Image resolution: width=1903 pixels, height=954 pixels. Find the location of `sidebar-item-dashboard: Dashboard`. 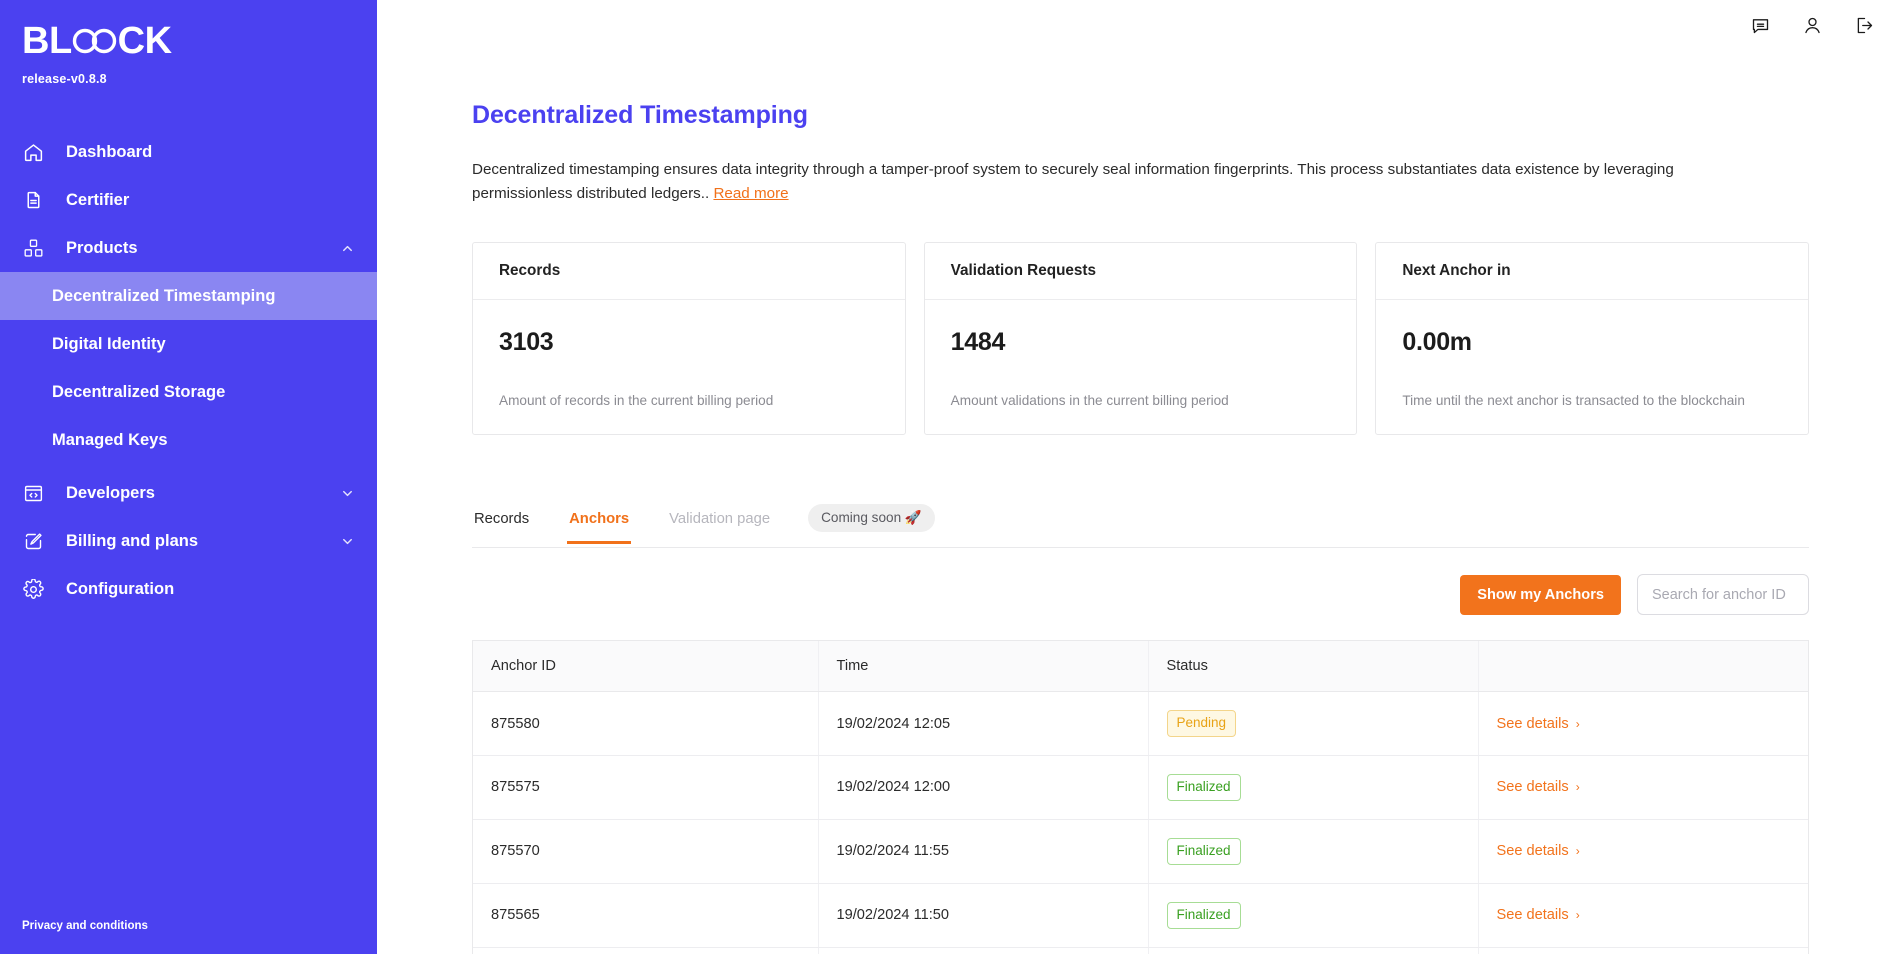

sidebar-item-dashboard: Dashboard is located at coordinates (188, 152).